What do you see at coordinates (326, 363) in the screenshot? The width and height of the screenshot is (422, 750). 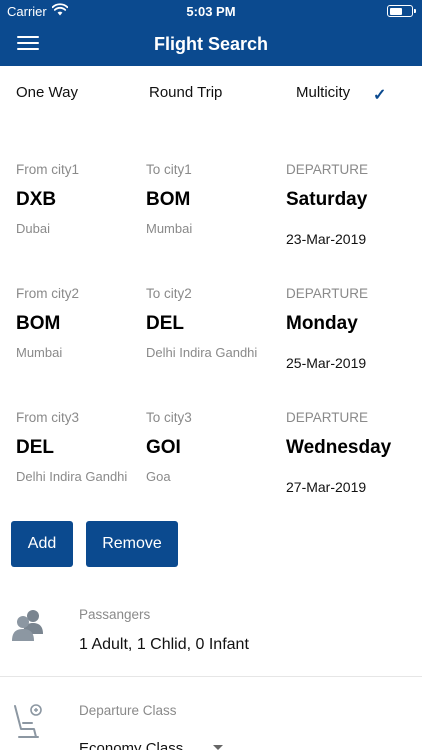 I see `departure-date: 25-Mar-2019` at bounding box center [326, 363].